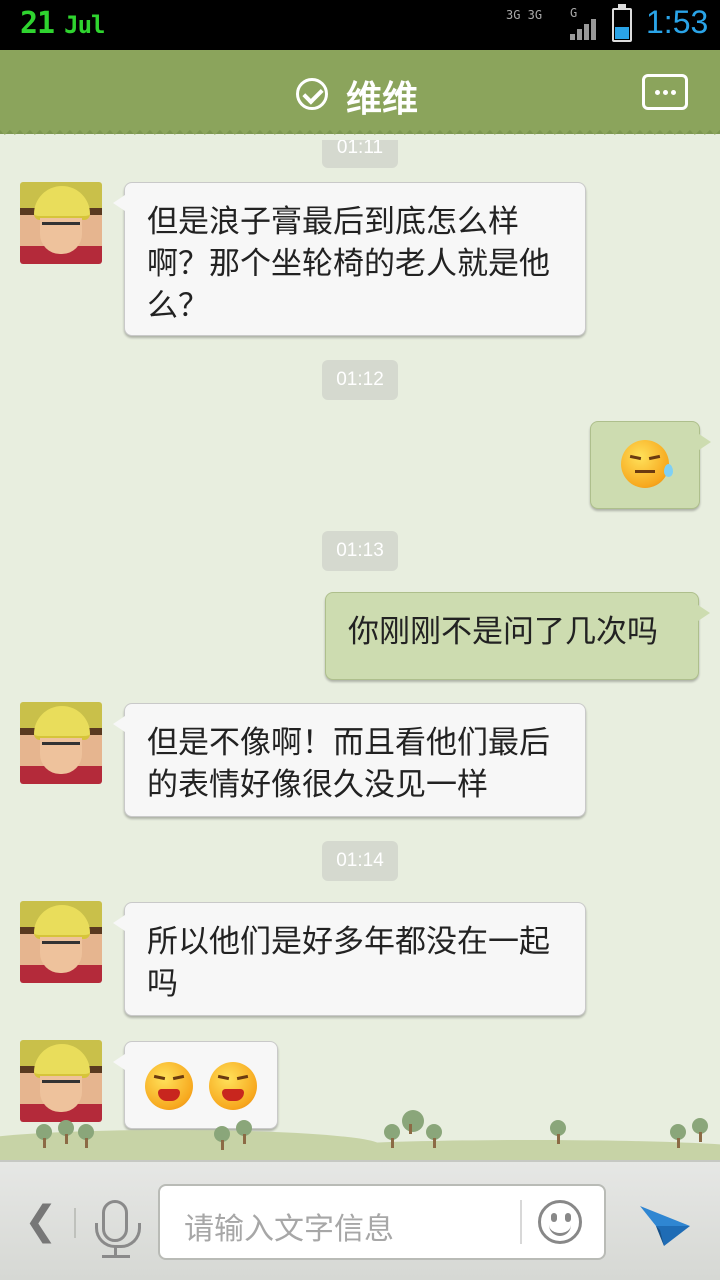 The width and height of the screenshot is (720, 1280). Describe the element at coordinates (289, 1229) in the screenshot. I see `input-placeholder: 请输入文字信息` at that location.